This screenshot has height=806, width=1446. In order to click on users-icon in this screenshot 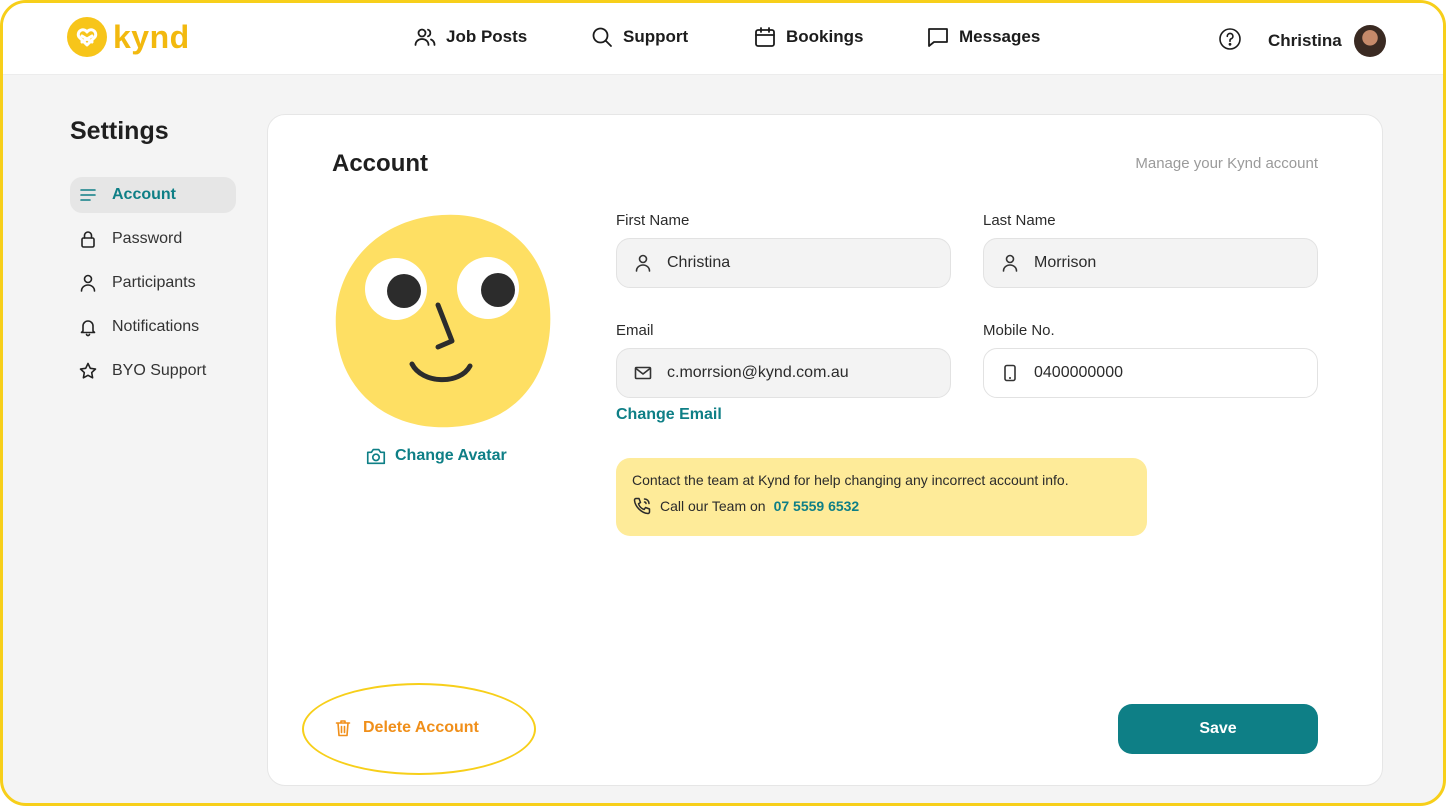, I will do `click(425, 37)`.